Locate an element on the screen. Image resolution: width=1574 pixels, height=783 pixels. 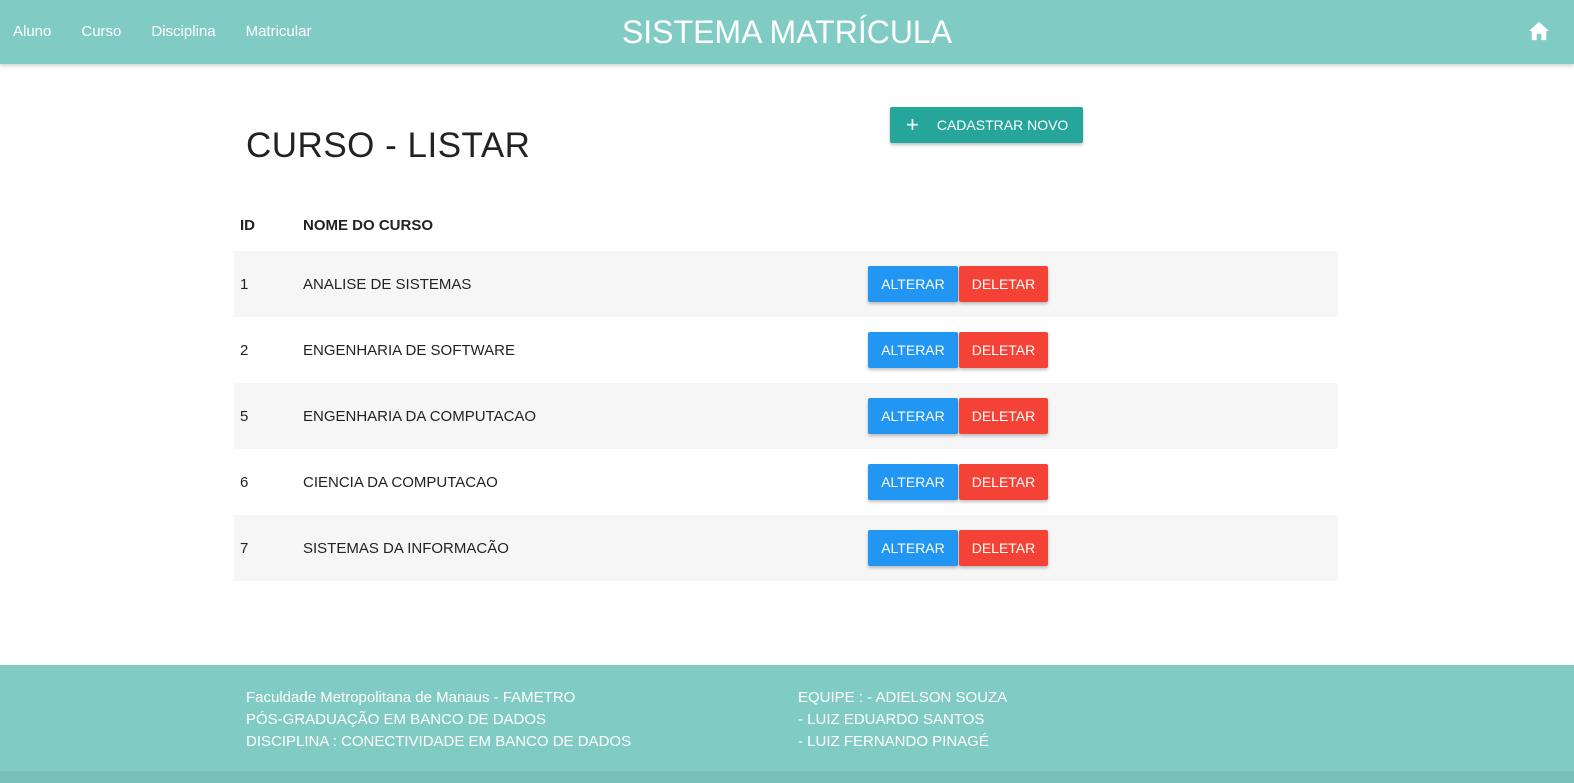
page-title: CURSO - LISTAR is located at coordinates (388, 145).